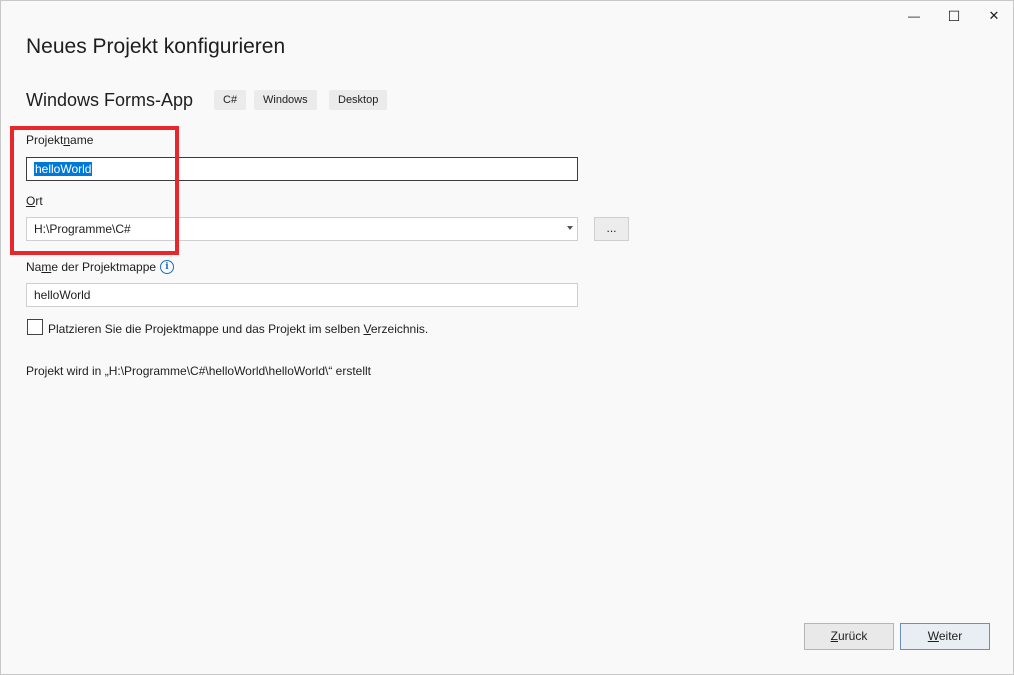 The height and width of the screenshot is (675, 1014). What do you see at coordinates (167, 267) in the screenshot?
I see `info-icon: i` at bounding box center [167, 267].